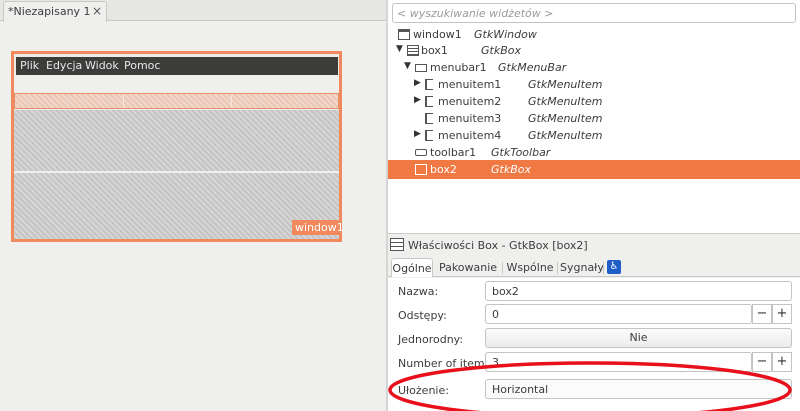  I want to click on preview-toolbar, so click(176, 83).